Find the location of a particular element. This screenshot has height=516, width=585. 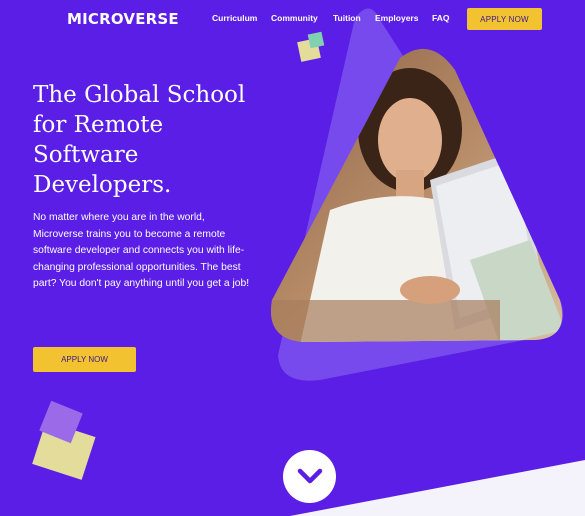

nav-item-community: Community is located at coordinates (294, 18).